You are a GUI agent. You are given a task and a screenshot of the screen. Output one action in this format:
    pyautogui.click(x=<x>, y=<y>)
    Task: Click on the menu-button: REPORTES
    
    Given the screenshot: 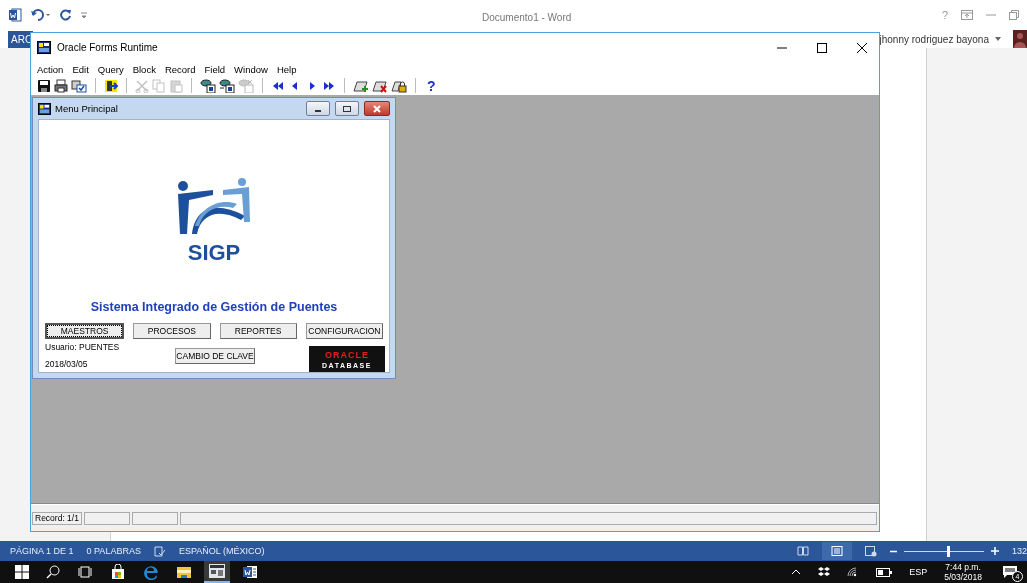 What is the action you would take?
    pyautogui.click(x=258, y=331)
    